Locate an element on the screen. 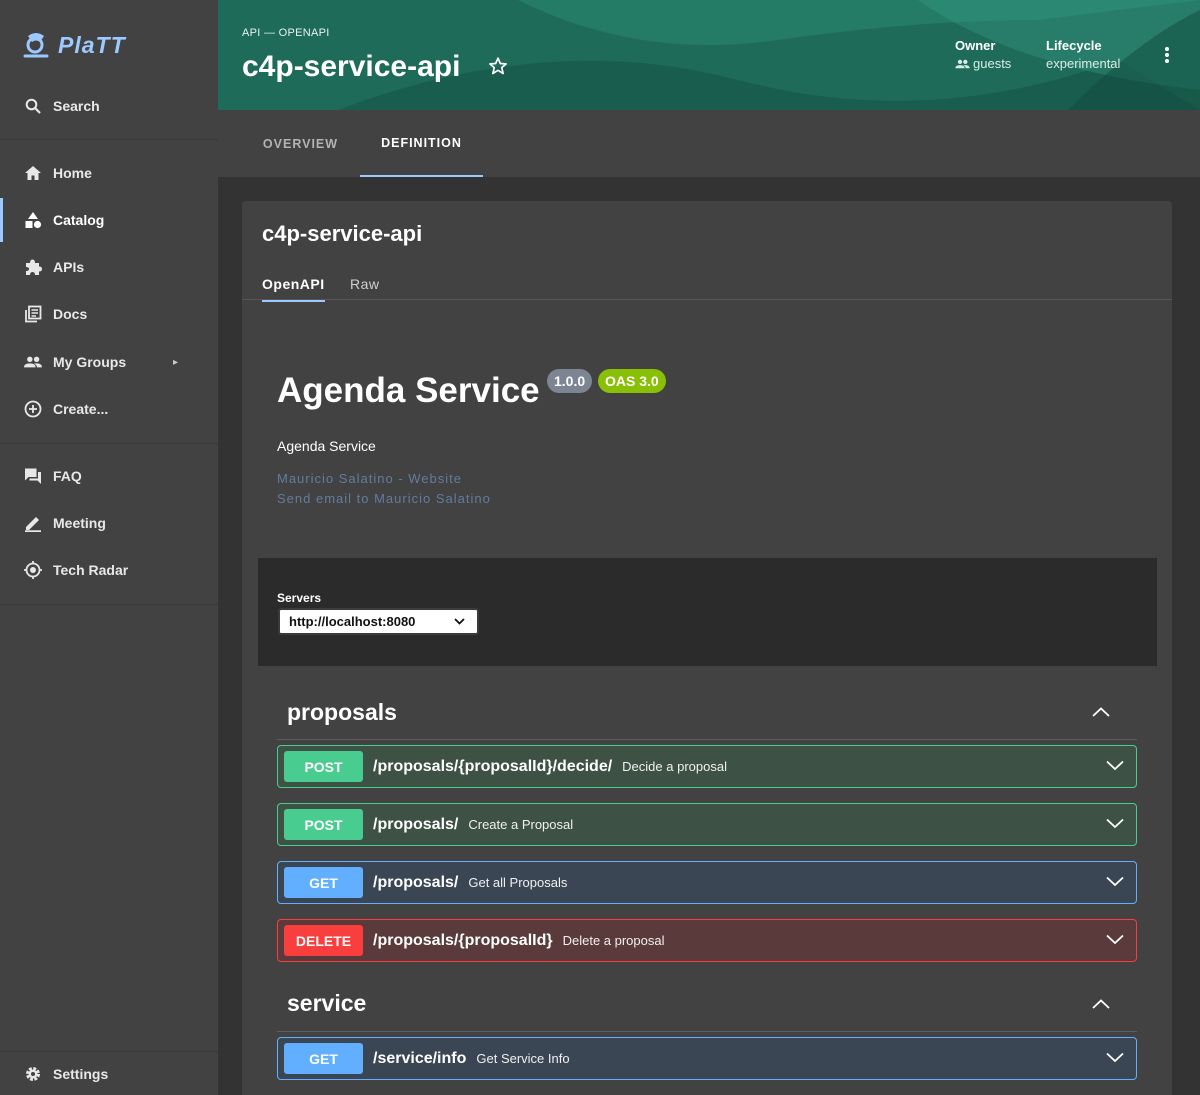 The height and width of the screenshot is (1095, 1200). api-description: Agenda Service is located at coordinates (326, 446).